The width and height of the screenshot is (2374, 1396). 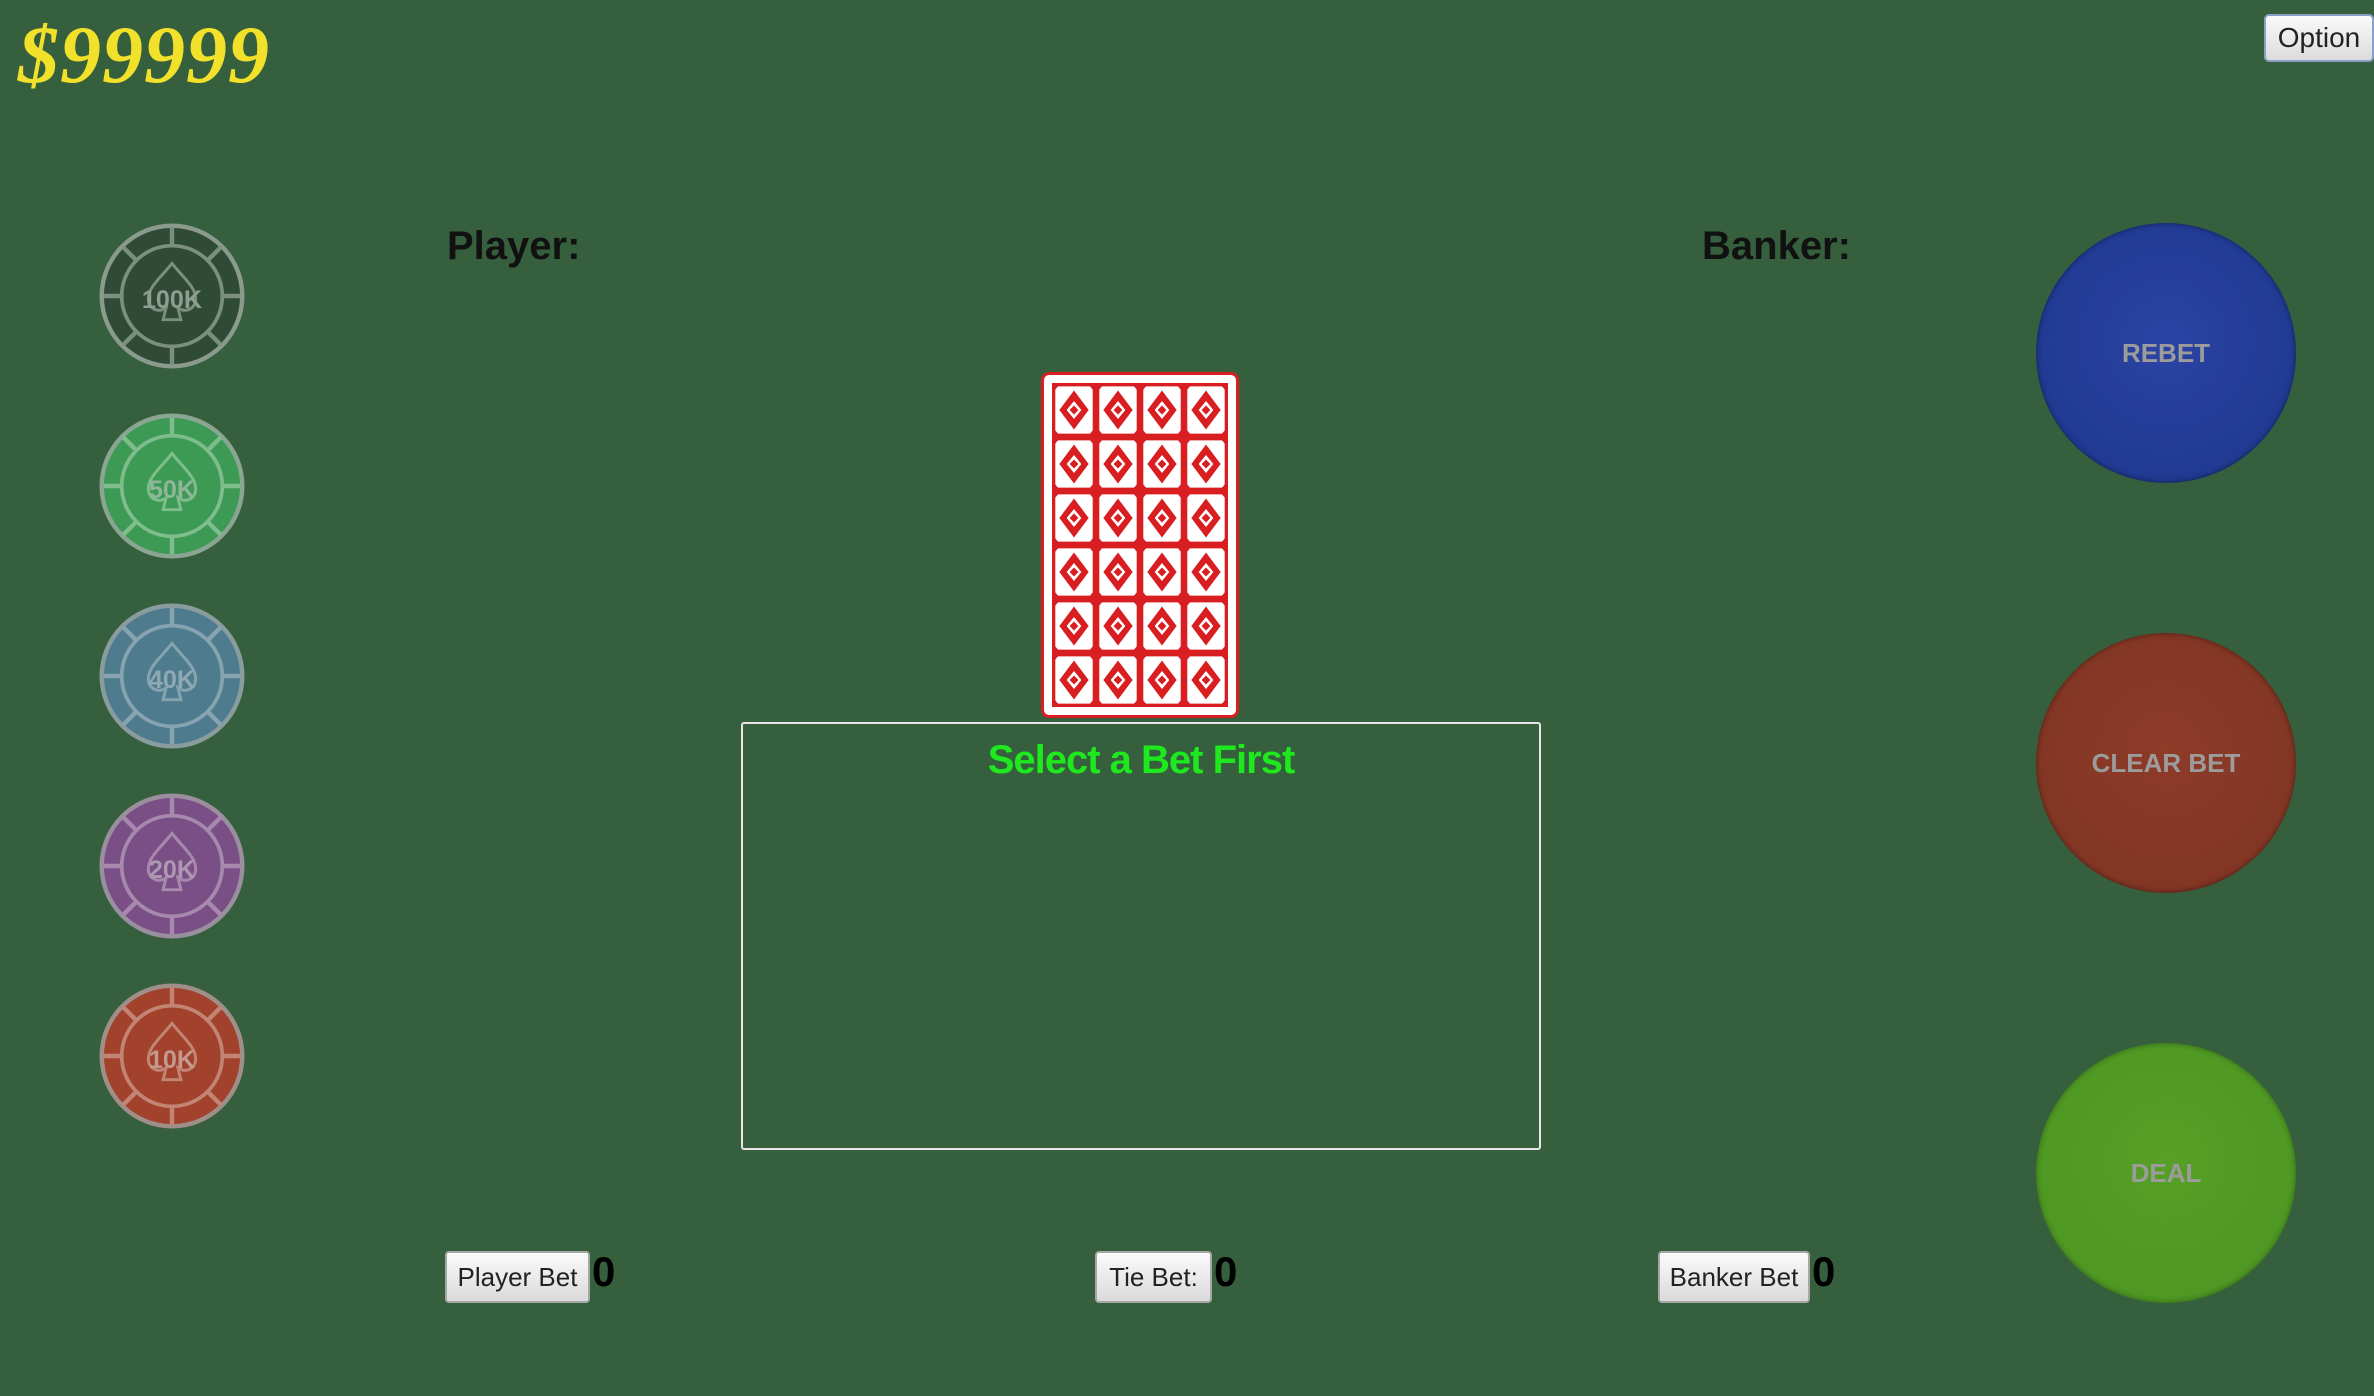 I want to click on chip-icon: 50K, so click(x=172, y=486).